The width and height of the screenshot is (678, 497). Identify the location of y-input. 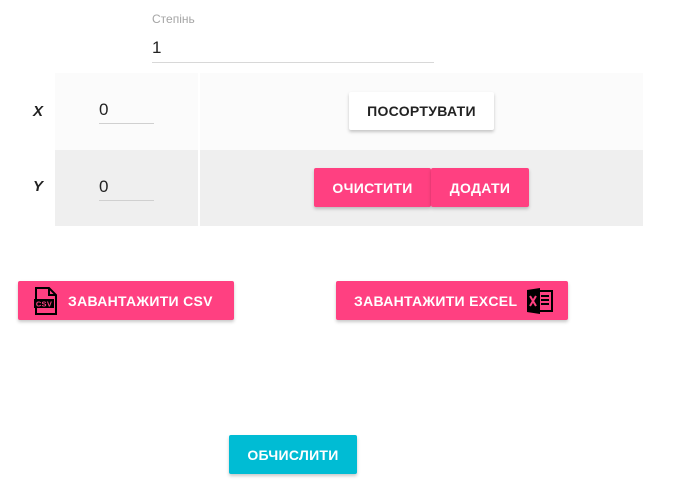
(126, 187).